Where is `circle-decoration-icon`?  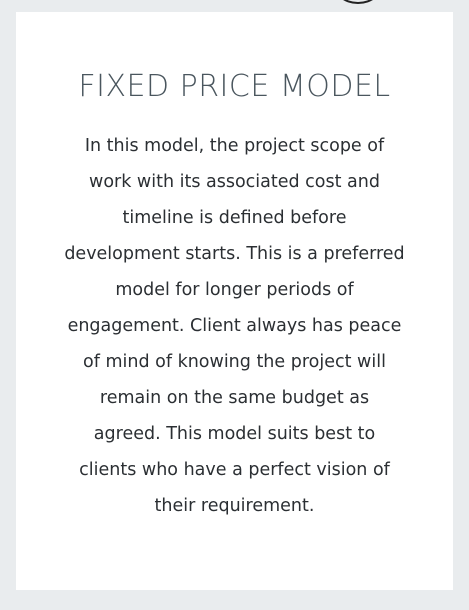 circle-decoration-icon is located at coordinates (358, 2).